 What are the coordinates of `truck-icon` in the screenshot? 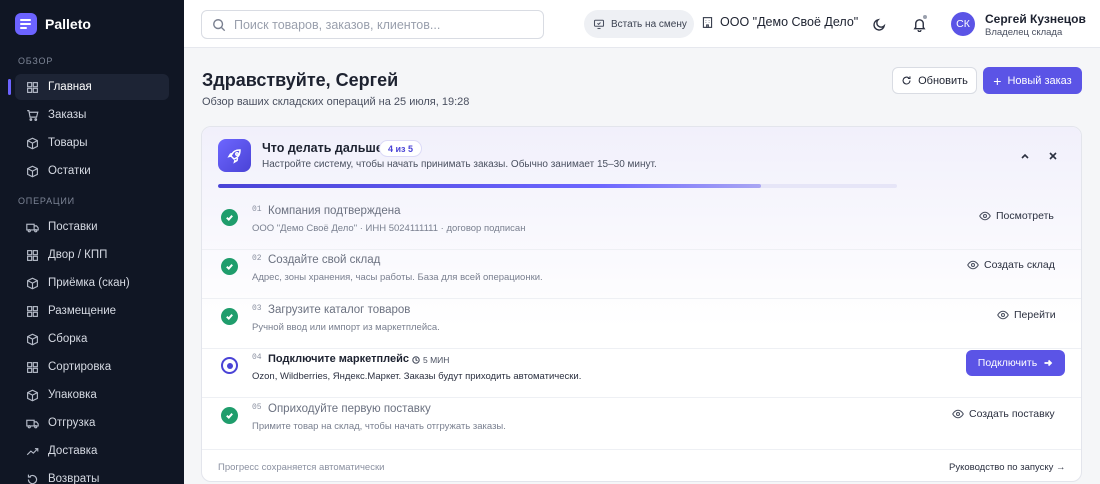 It's located at (32, 227).